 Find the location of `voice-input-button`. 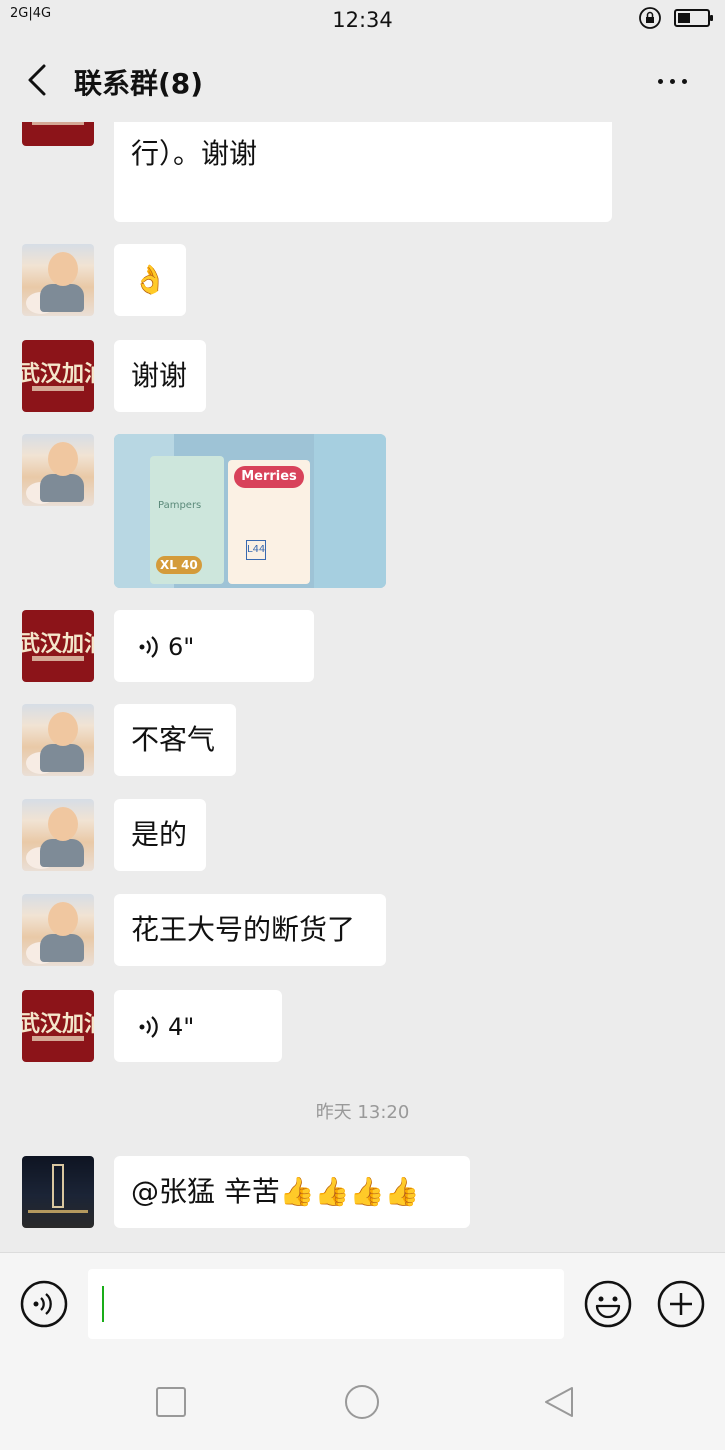

voice-input-button is located at coordinates (44, 1304).